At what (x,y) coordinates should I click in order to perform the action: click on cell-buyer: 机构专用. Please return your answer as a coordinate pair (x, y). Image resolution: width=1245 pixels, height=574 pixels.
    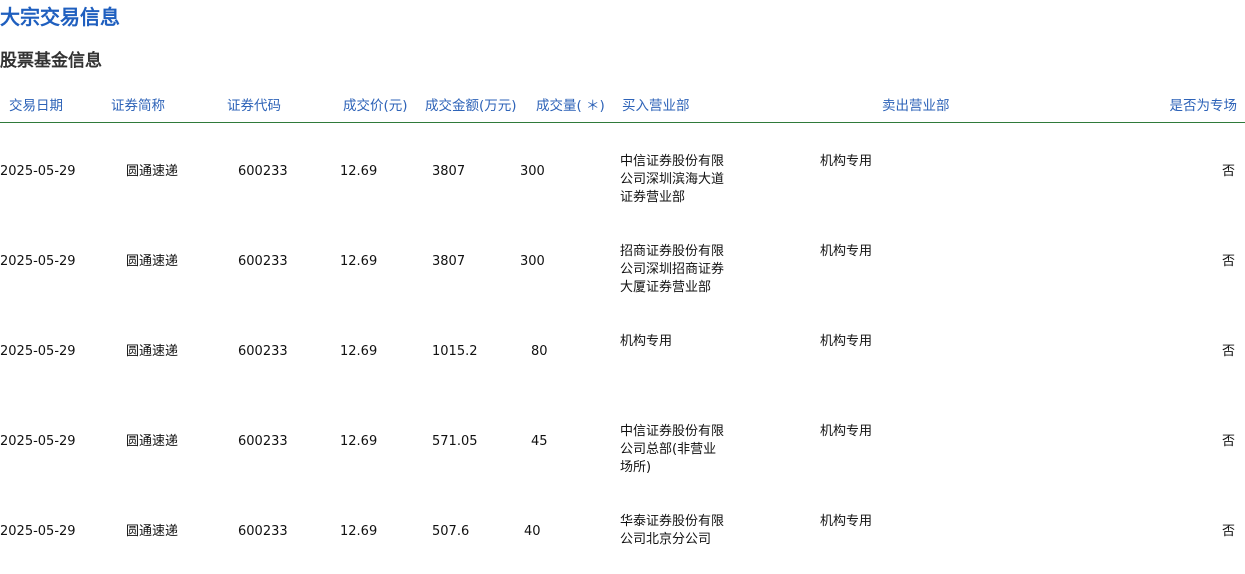
    Looking at the image, I should click on (646, 341).